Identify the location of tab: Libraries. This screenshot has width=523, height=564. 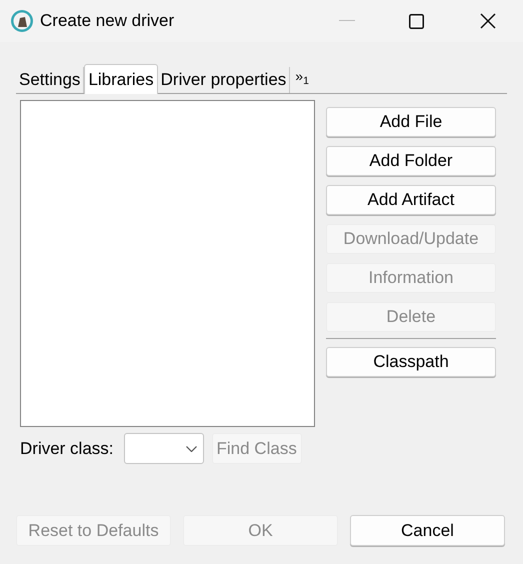
(121, 79).